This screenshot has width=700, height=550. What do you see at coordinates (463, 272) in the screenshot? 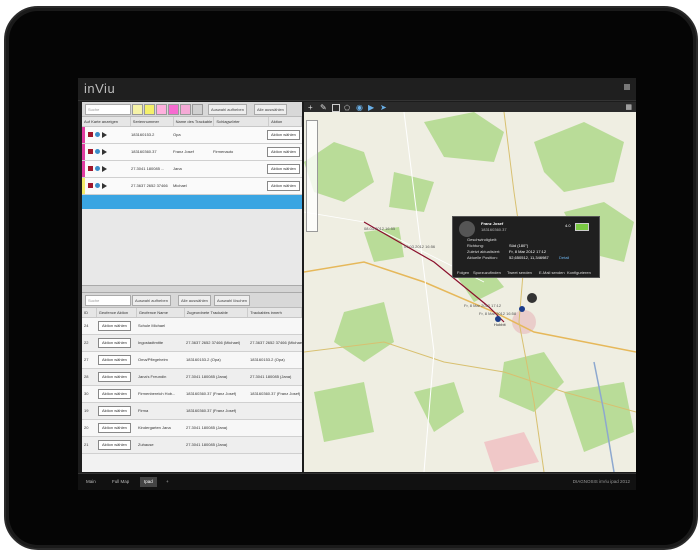
I see `follow-button: Folgen` at bounding box center [463, 272].